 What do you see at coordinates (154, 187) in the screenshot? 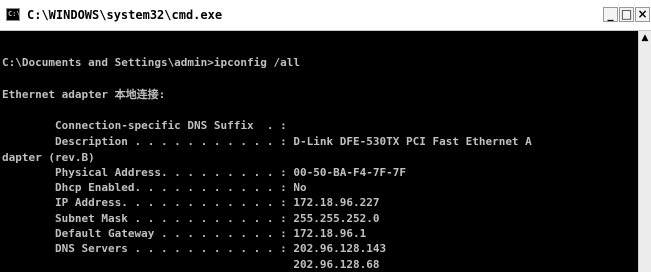
I see `console-line: Dhcp Enabled. . . . . . . . . . . : No` at bounding box center [154, 187].